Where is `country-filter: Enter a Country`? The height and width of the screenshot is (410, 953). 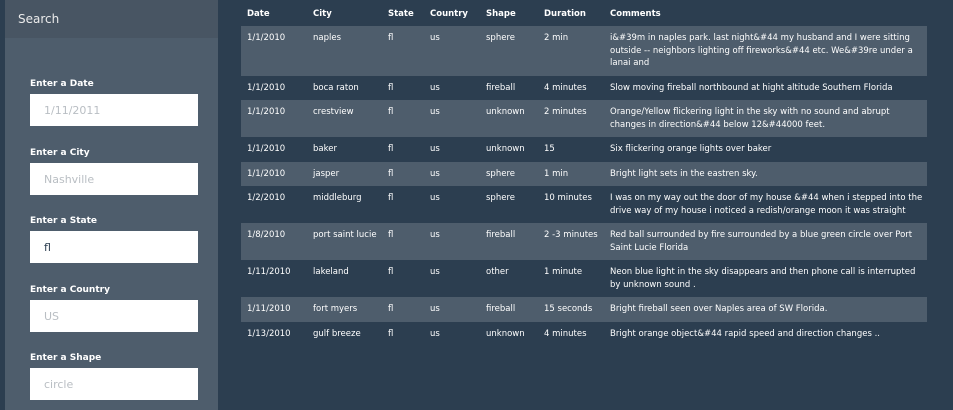 country-filter: Enter a Country is located at coordinates (115, 308).